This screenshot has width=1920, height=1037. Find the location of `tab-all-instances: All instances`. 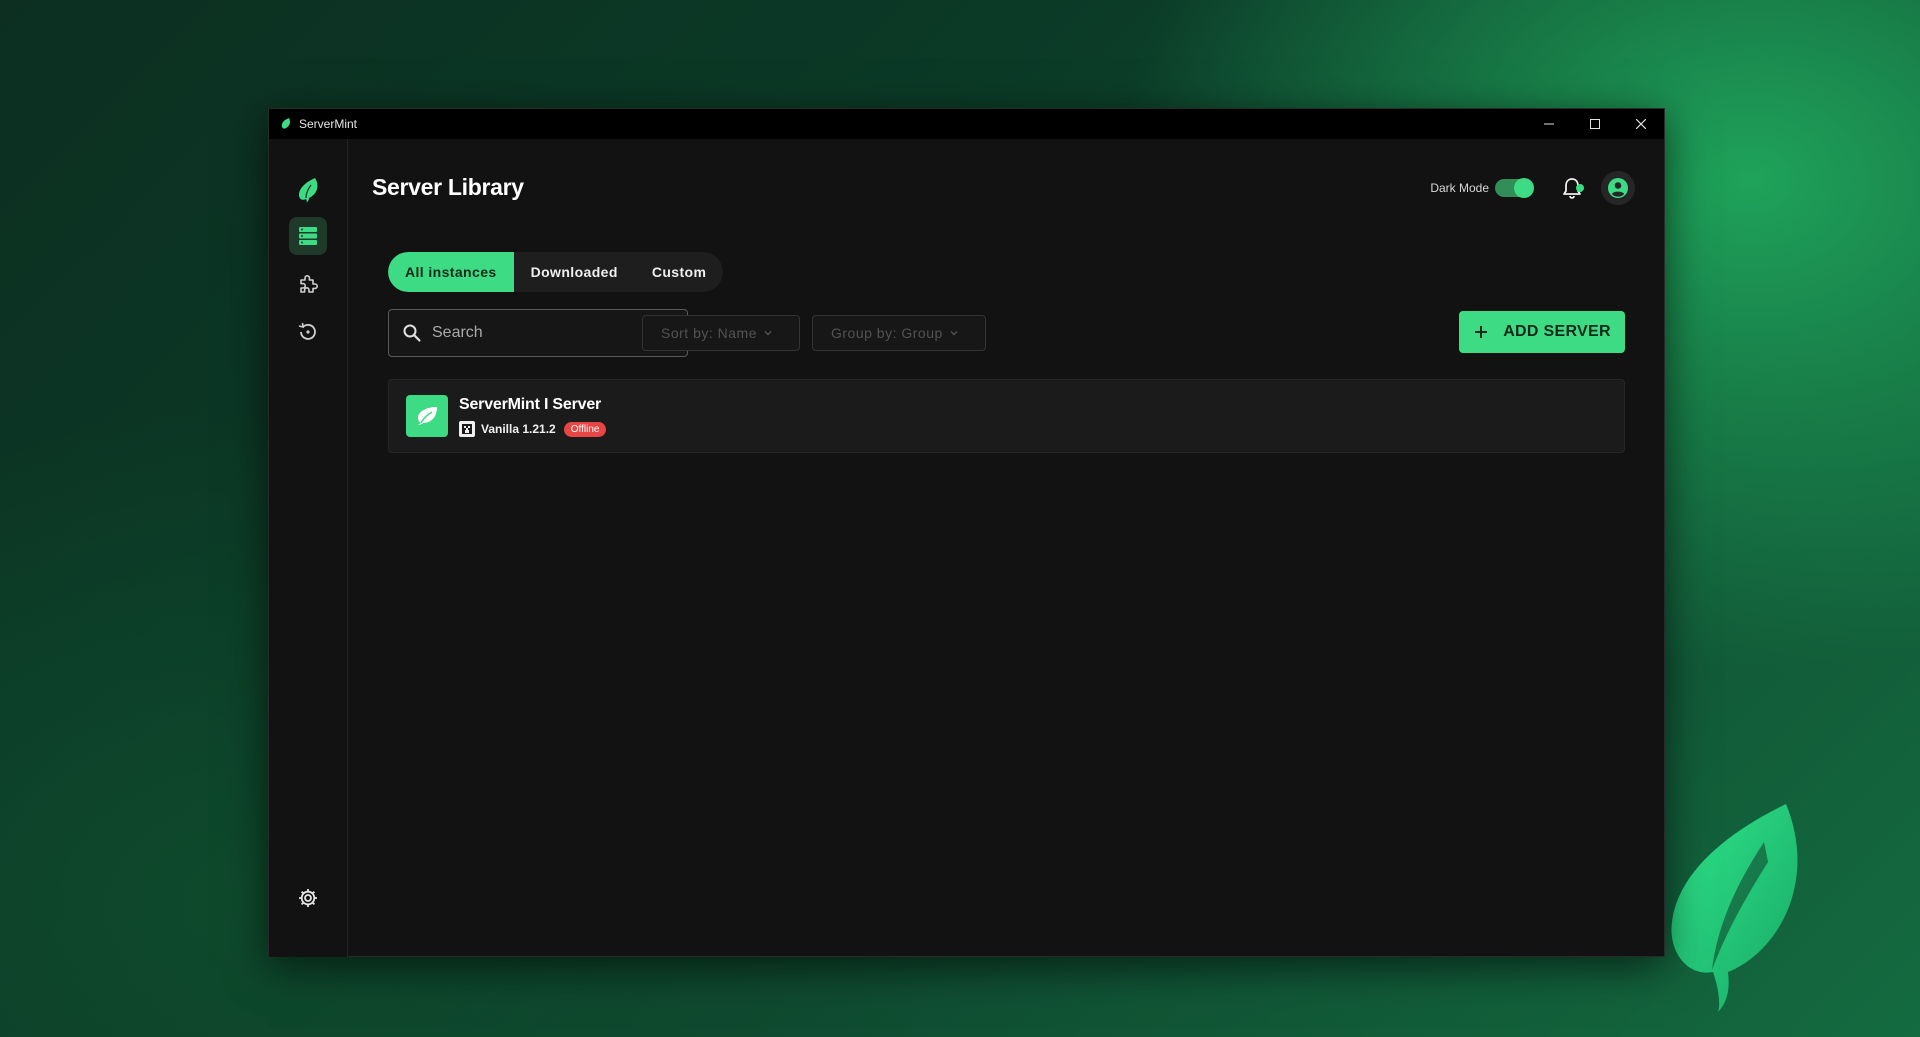

tab-all-instances: All instances is located at coordinates (451, 272).